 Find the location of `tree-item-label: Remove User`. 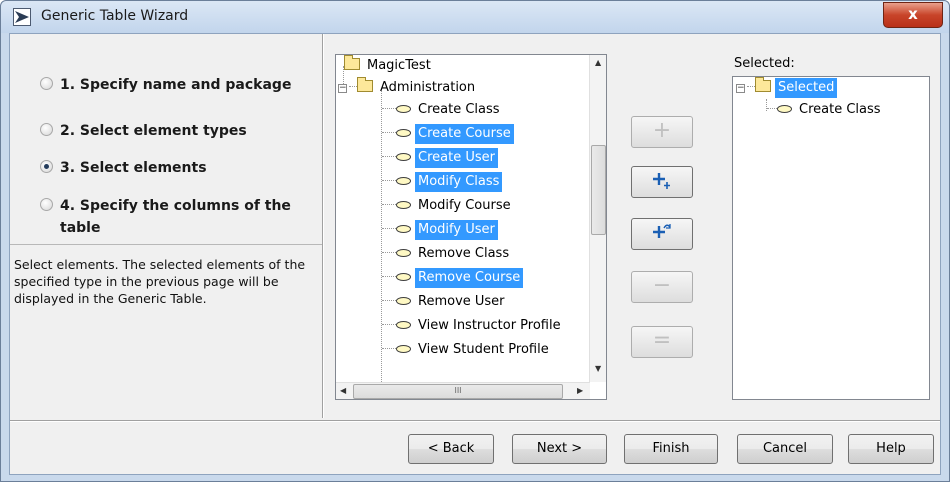

tree-item-label: Remove User is located at coordinates (461, 301).